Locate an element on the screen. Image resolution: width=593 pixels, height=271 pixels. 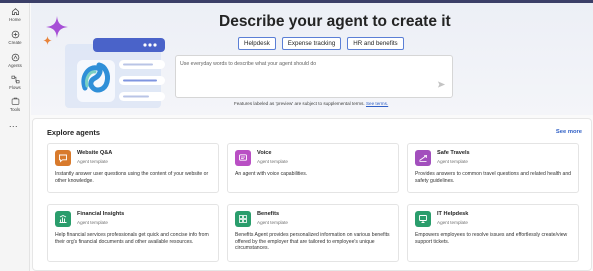
nav-item-flows: Flows is located at coordinates (15, 85).